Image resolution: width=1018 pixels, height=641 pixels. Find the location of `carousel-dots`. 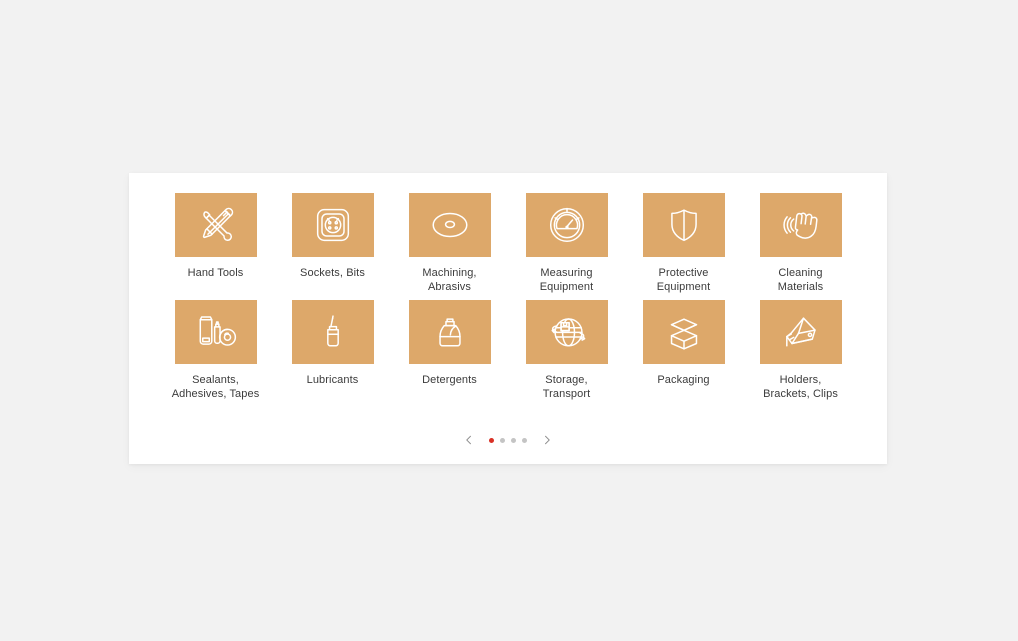

carousel-dots is located at coordinates (508, 440).